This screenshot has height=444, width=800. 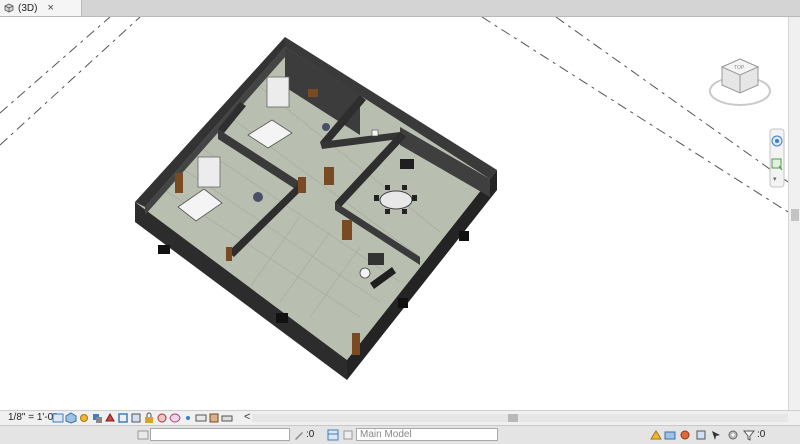 I want to click on link-icon, so click(x=656, y=435).